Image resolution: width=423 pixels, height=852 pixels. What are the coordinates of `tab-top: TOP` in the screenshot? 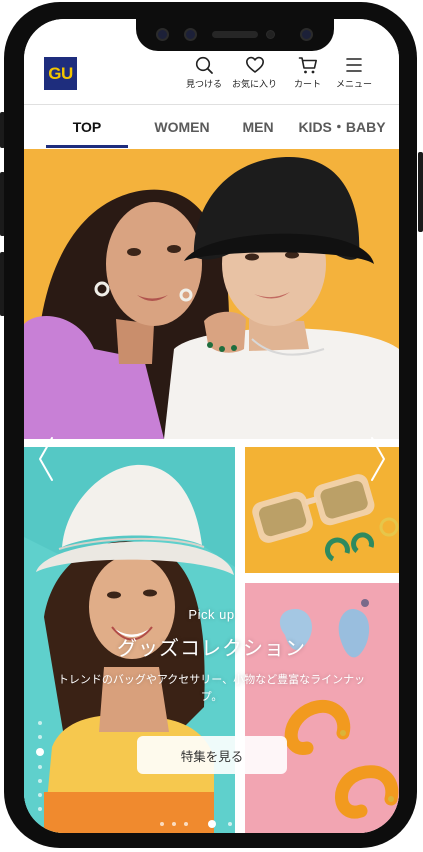 It's located at (87, 127).